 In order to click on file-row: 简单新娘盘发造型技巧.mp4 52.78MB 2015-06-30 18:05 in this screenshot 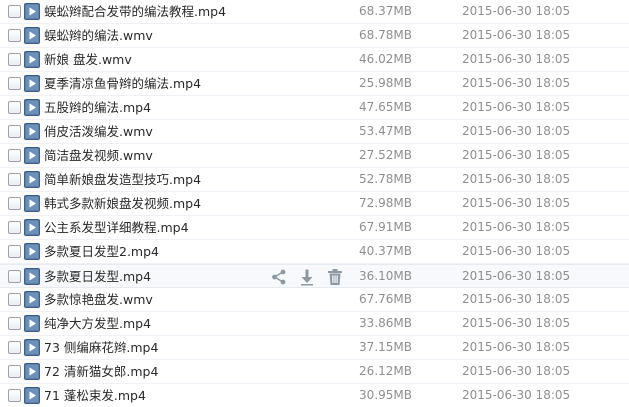, I will do `click(314, 180)`.